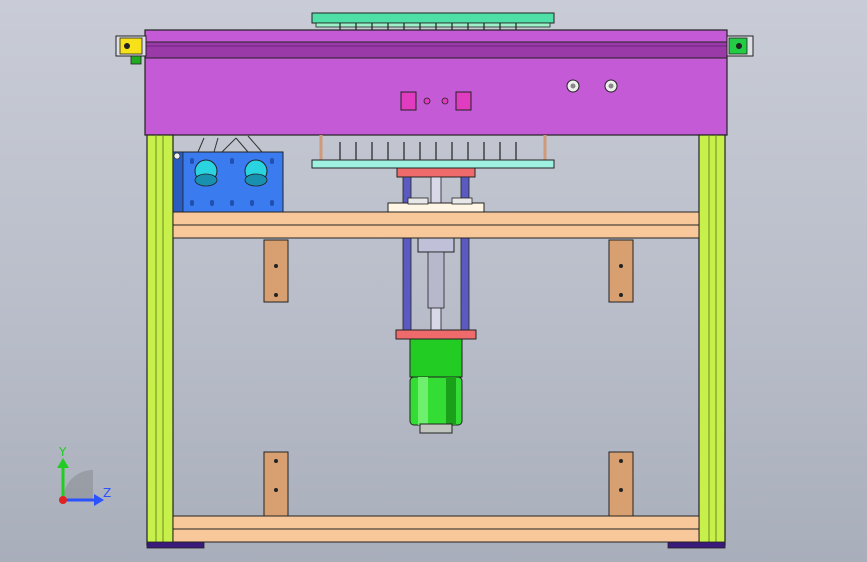 The width and height of the screenshot is (867, 562). I want to click on axis-triad-icon: Y Z, so click(84, 475).